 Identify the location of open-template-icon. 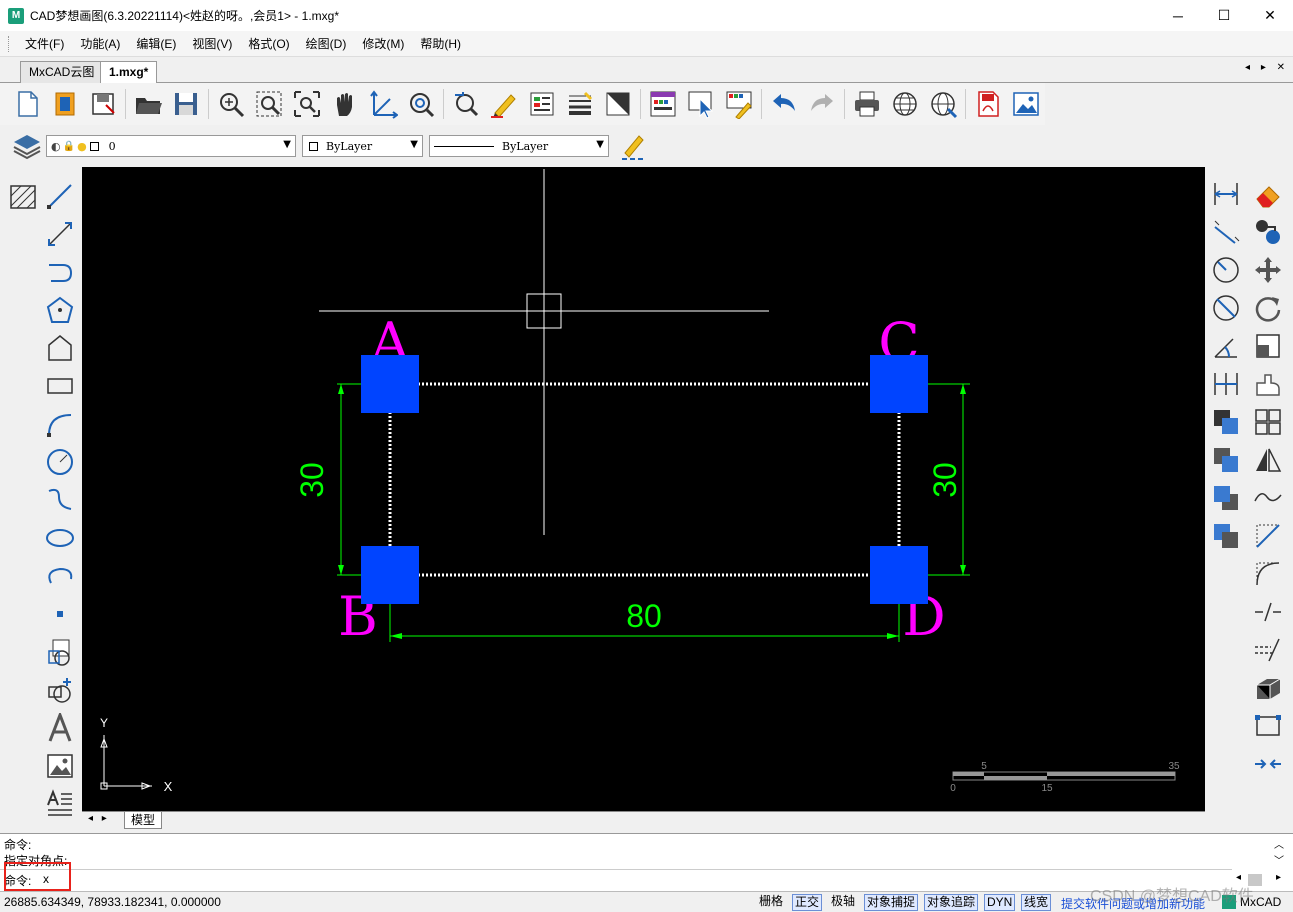
(65, 104).